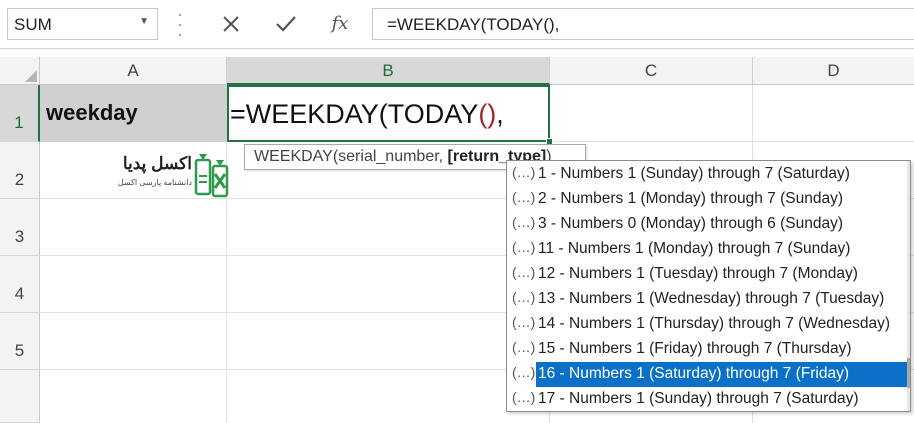 This screenshot has height=423, width=914. What do you see at coordinates (367, 114) in the screenshot?
I see `cell-b1-formula: =WEEKDAY(TODAY(),` at bounding box center [367, 114].